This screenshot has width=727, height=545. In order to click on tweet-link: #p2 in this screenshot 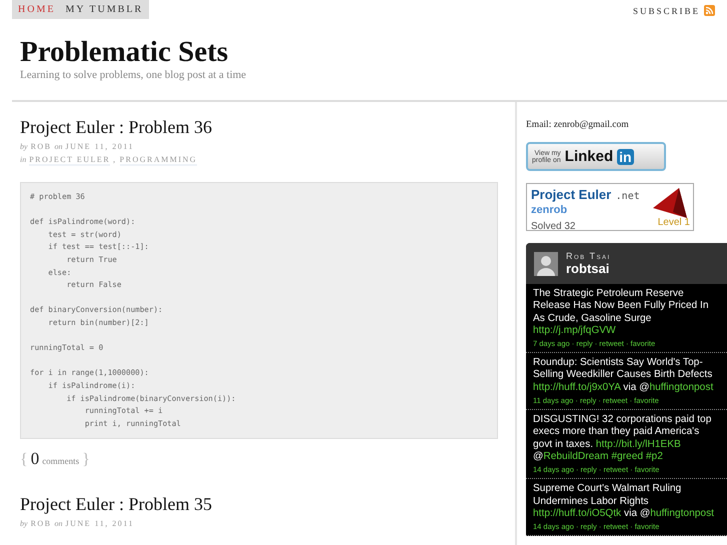, I will do `click(654, 456)`.